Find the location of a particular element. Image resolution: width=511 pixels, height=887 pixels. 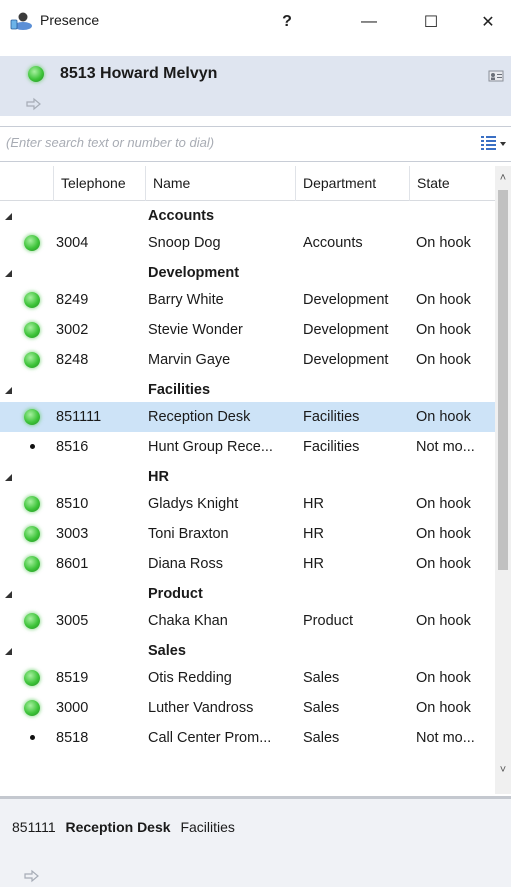

contact-name: Luther Vandross is located at coordinates (201, 708).